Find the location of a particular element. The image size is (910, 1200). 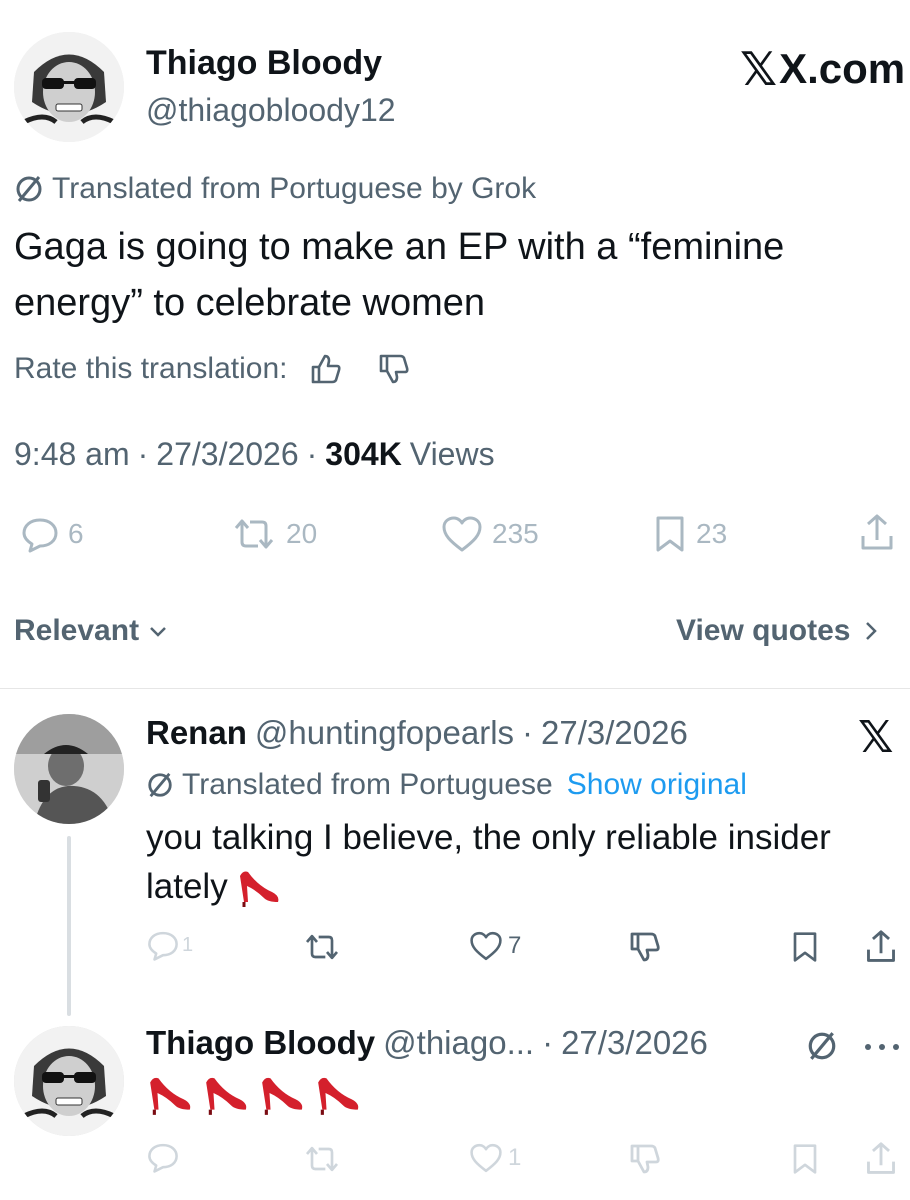

share-button is located at coordinates (877, 533).